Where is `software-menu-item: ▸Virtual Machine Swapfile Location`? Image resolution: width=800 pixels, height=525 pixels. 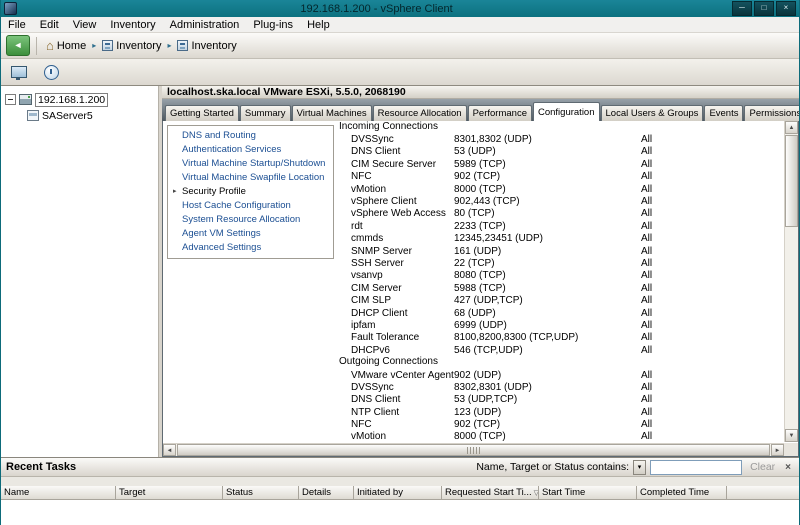
software-menu-item: ▸Virtual Machine Swapfile Location is located at coordinates (250, 178).